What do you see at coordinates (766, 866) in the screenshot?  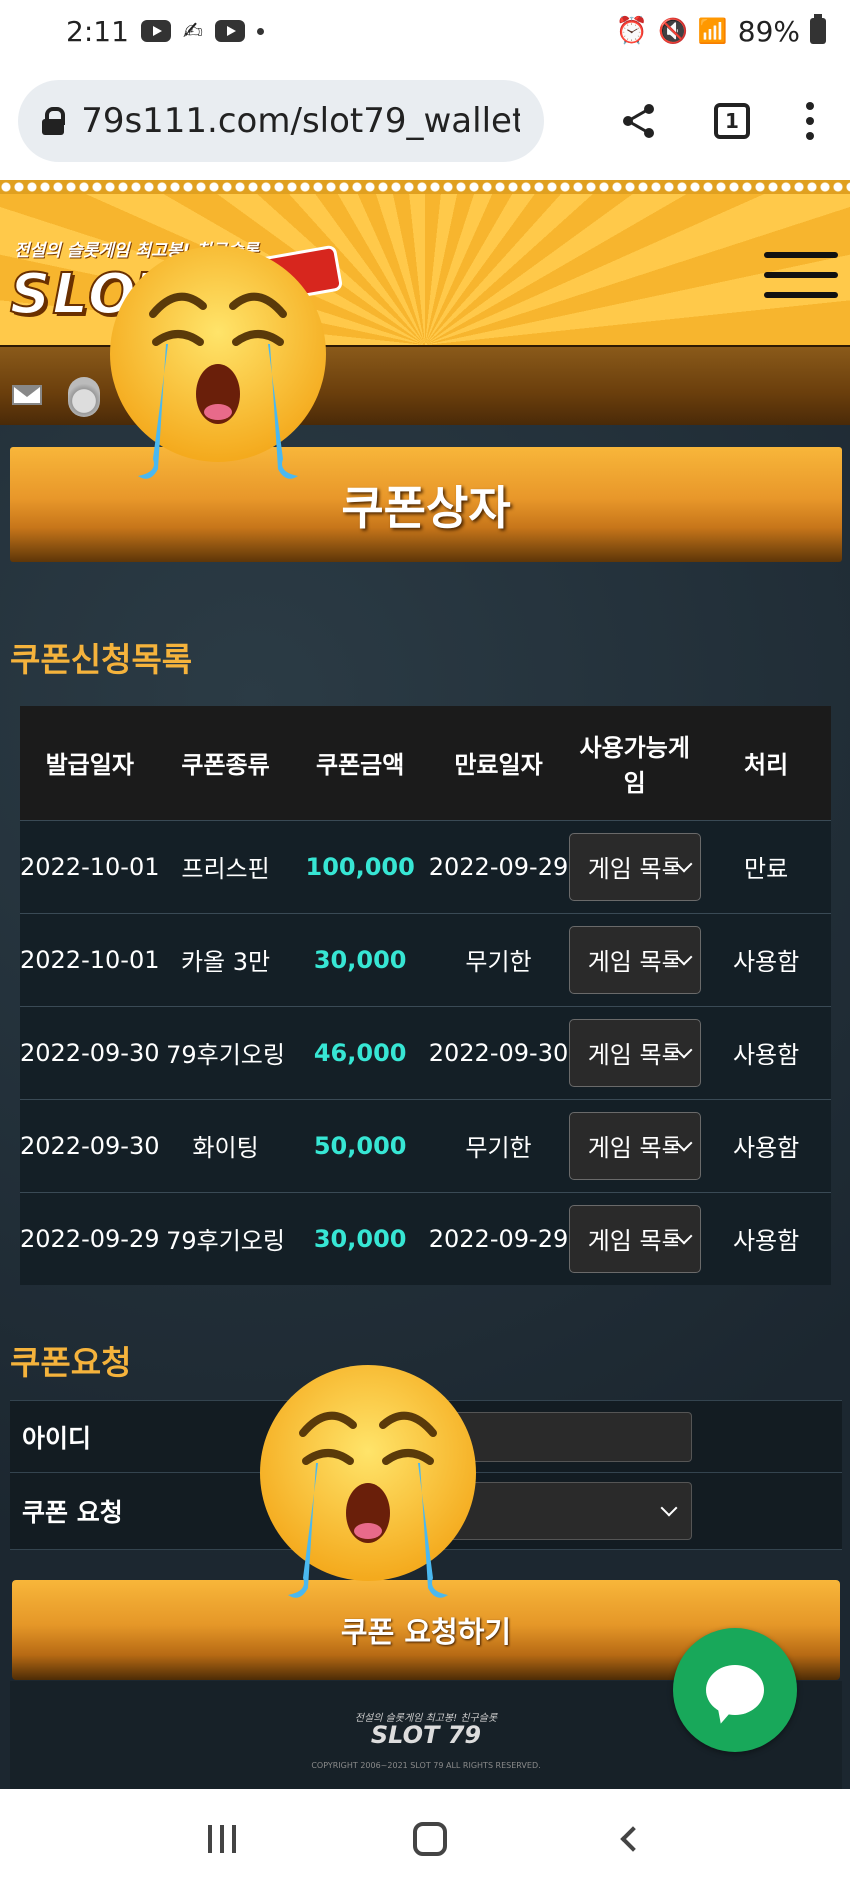 I see `status-cell: 만료` at bounding box center [766, 866].